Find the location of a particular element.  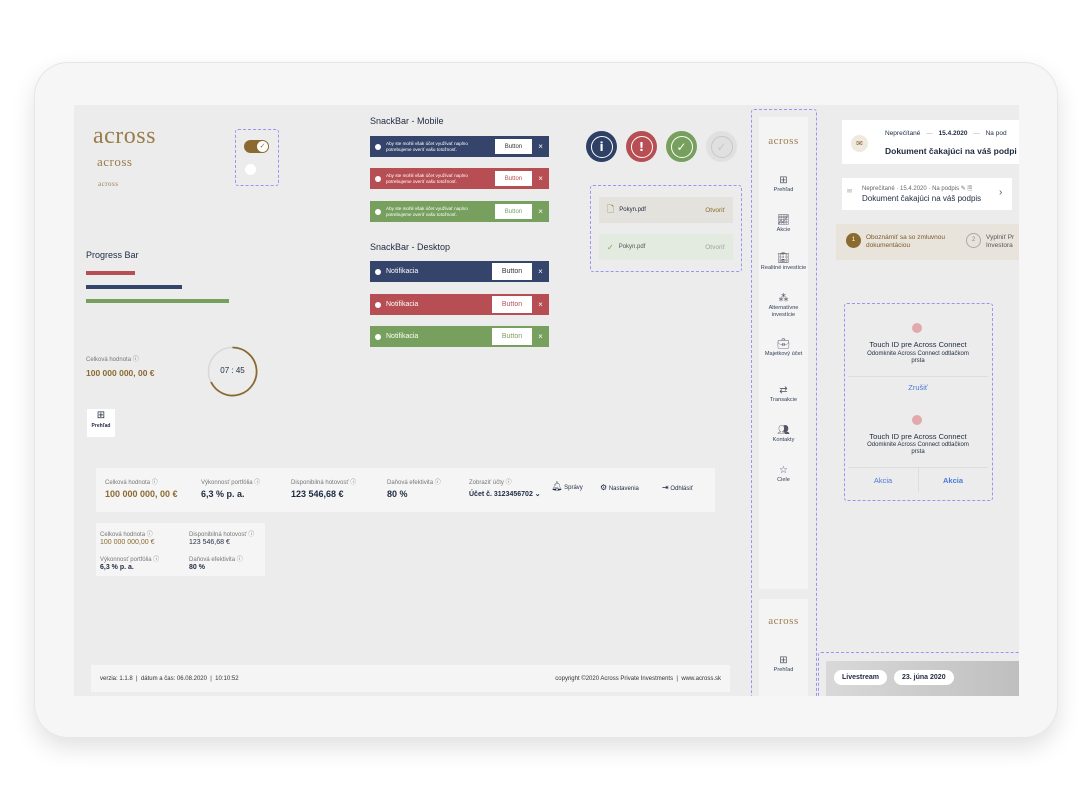

snackbar-desktop-navy: Notifikacia Button × is located at coordinates (459, 271).